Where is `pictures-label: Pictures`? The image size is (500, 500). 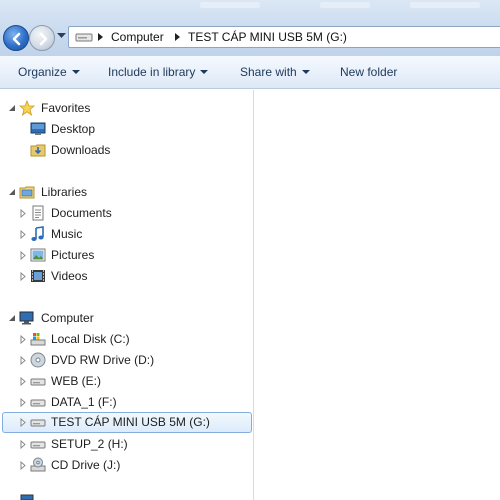 pictures-label: Pictures is located at coordinates (73, 255).